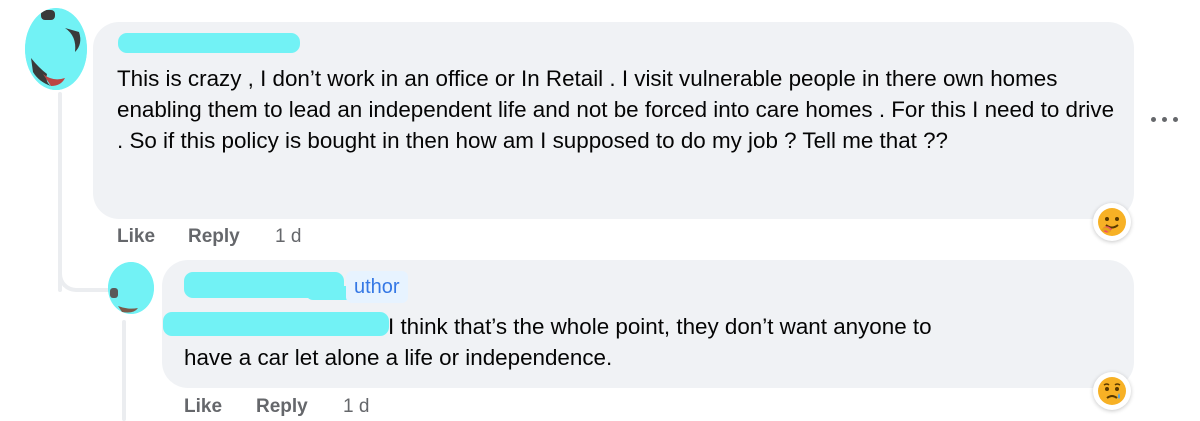 This screenshot has width=1200, height=421. I want to click on reply-actions: Like, so click(203, 407).